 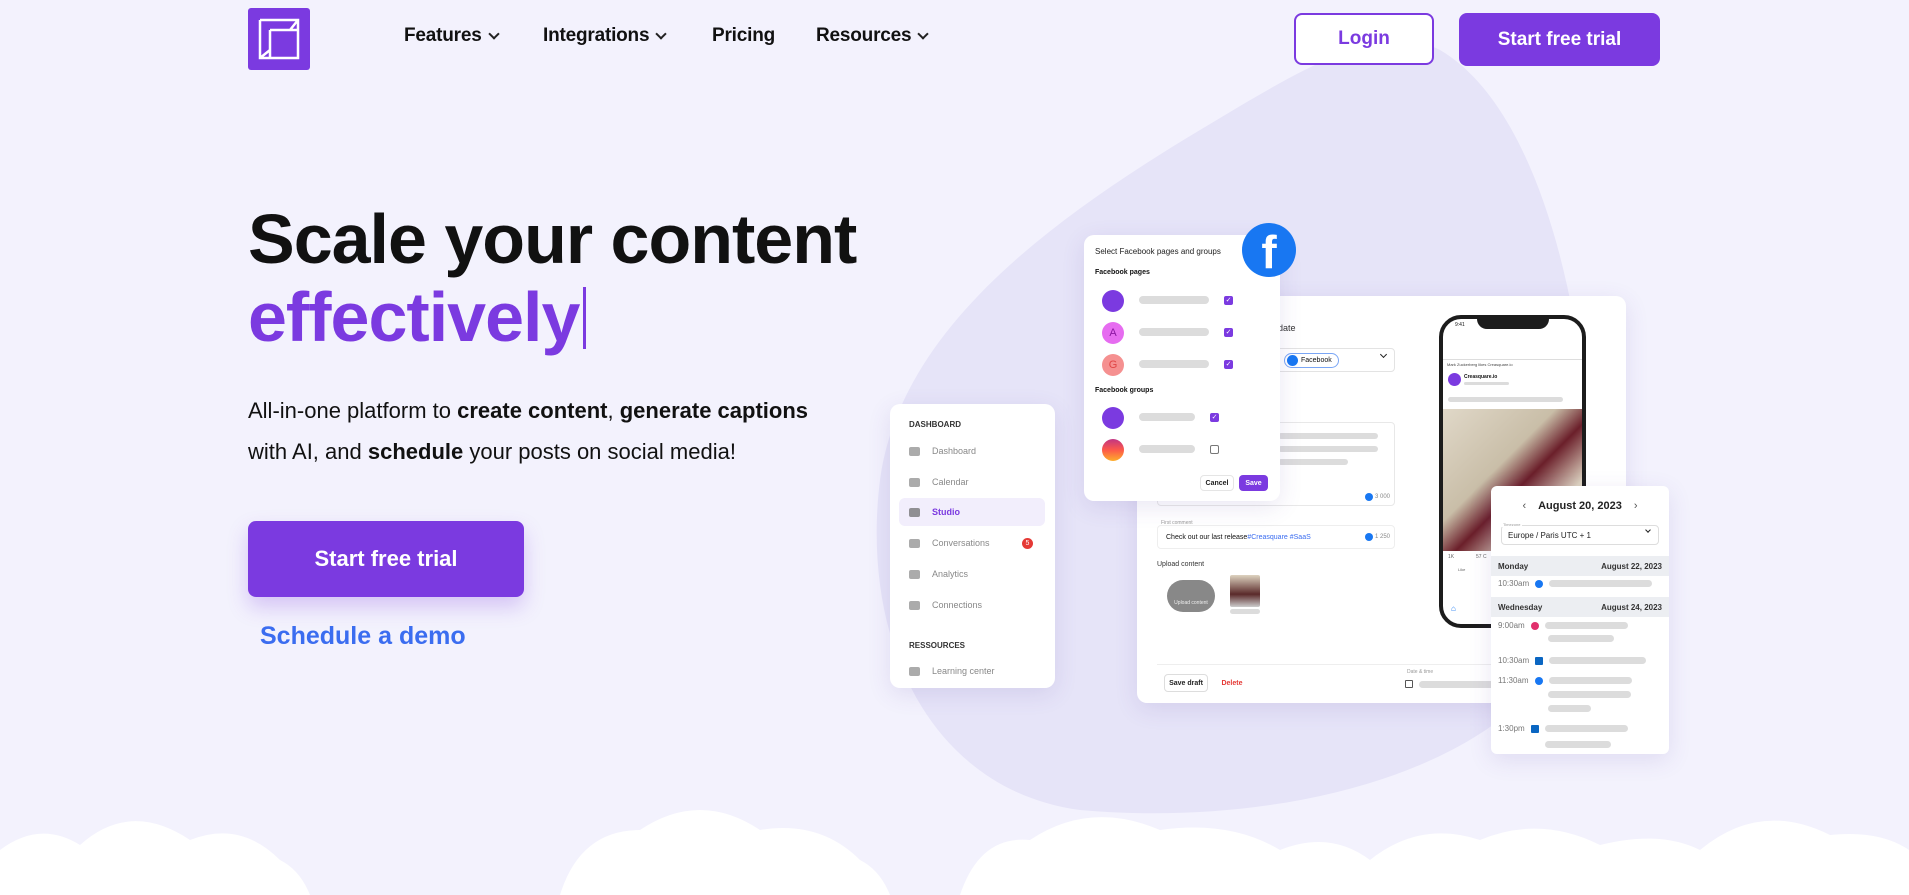 I want to click on sidebar-item-learning-center: Learning center, so click(x=972, y=671).